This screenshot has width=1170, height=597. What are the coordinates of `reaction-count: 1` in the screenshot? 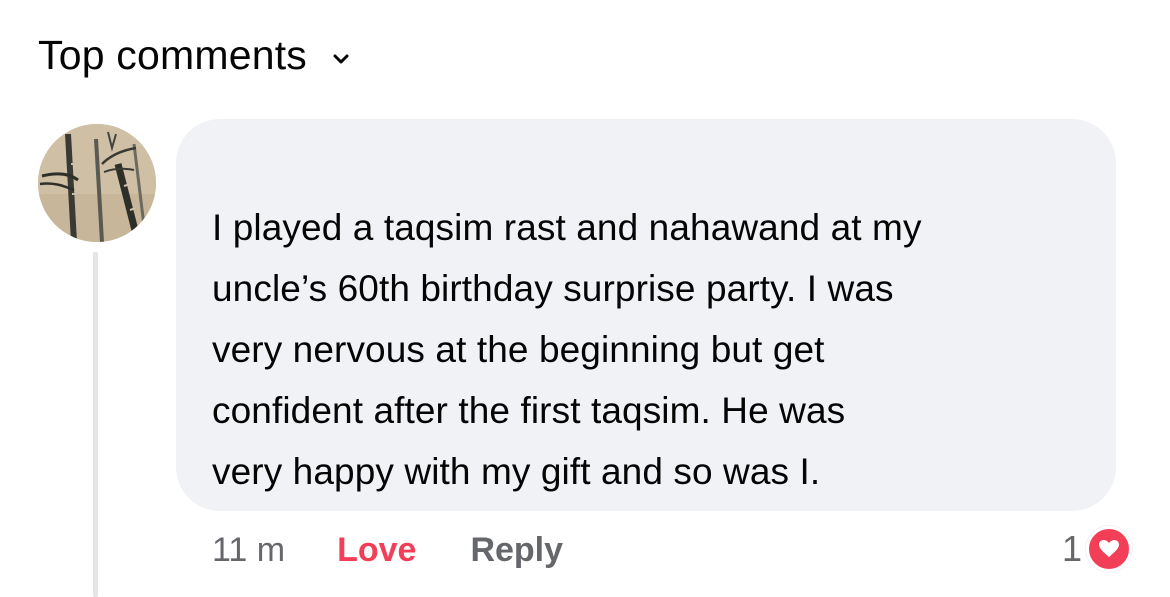 It's located at (1072, 548).